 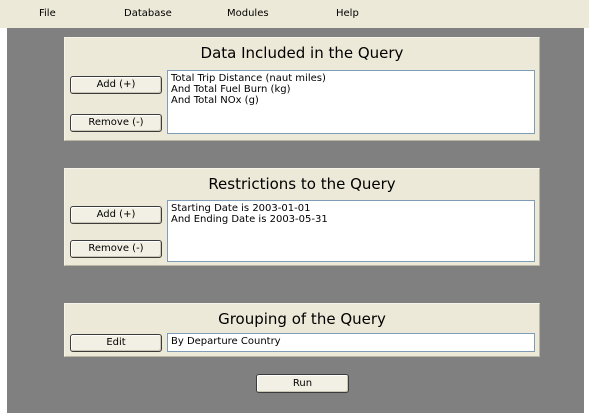 I want to click on list-item: And Total NOx (g), so click(x=351, y=100).